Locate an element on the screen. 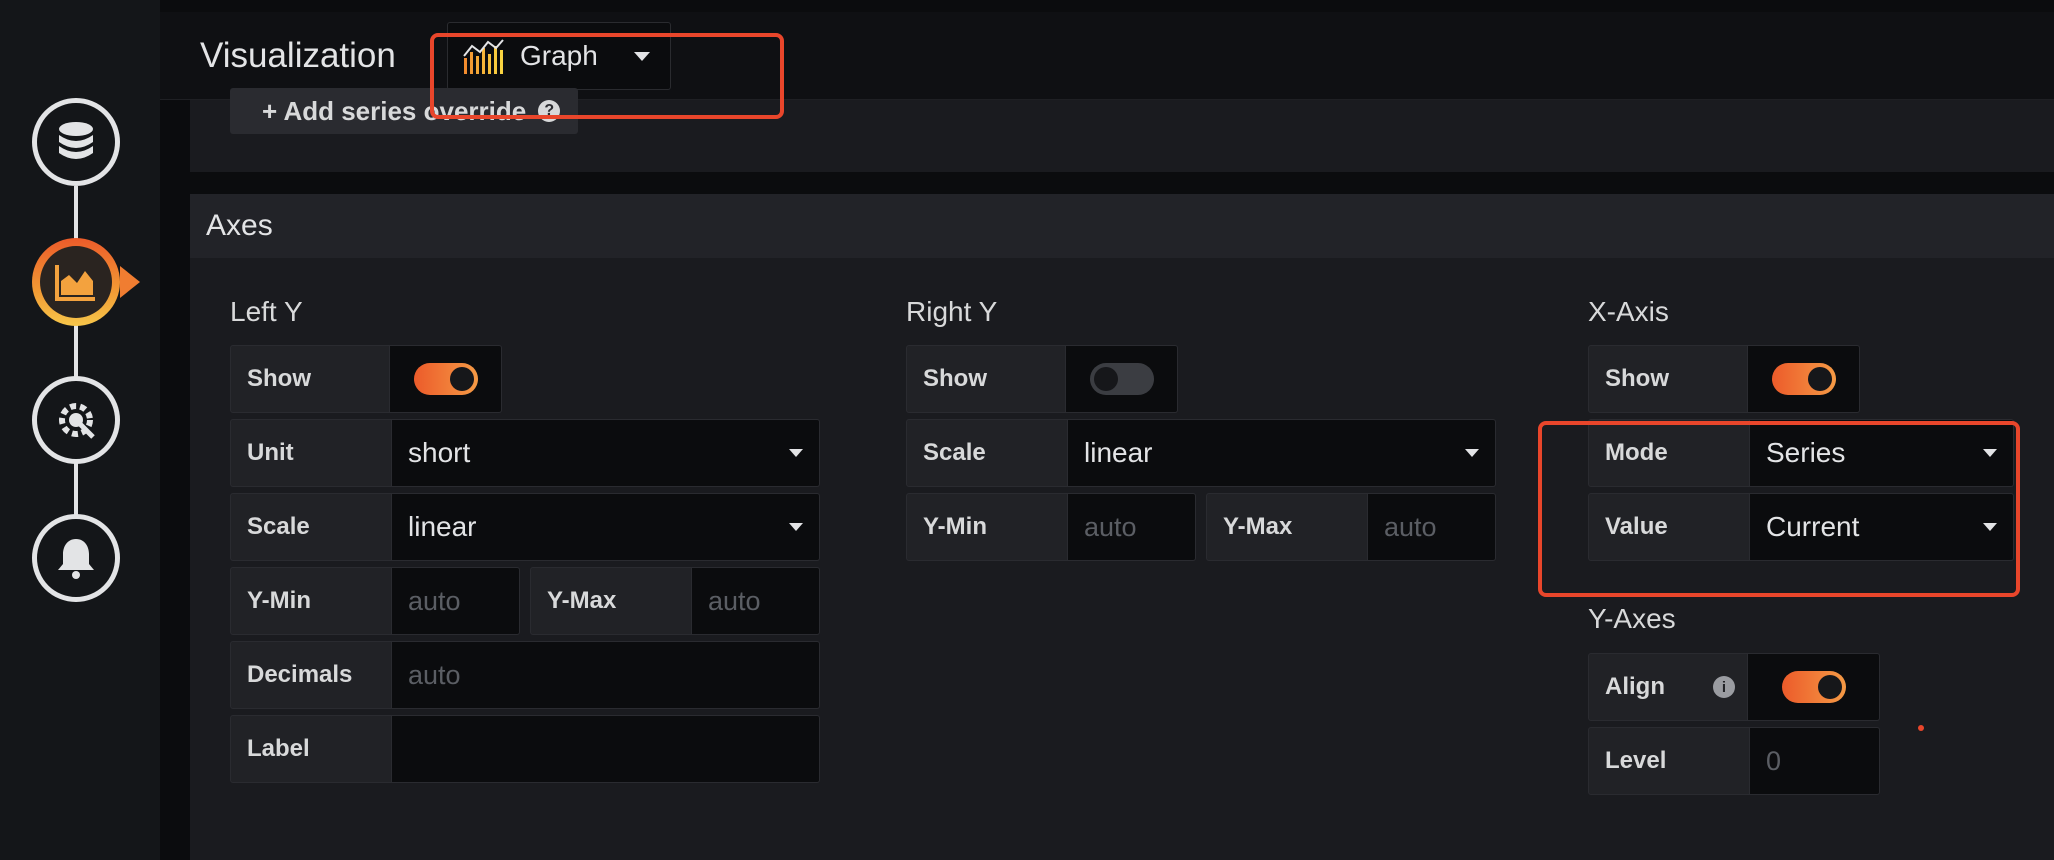 The height and width of the screenshot is (860, 2054). left-y-show-row: Show is located at coordinates (366, 379).